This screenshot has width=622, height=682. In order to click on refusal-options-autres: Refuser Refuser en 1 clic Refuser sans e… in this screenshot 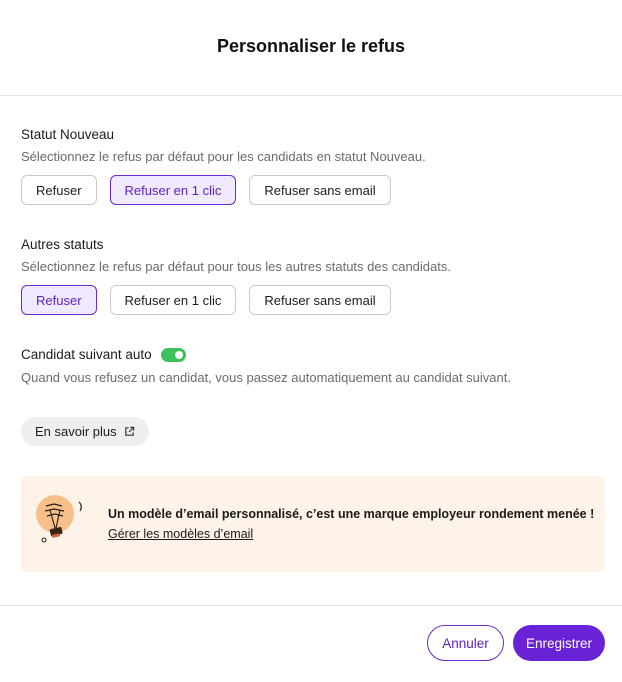, I will do `click(313, 300)`.